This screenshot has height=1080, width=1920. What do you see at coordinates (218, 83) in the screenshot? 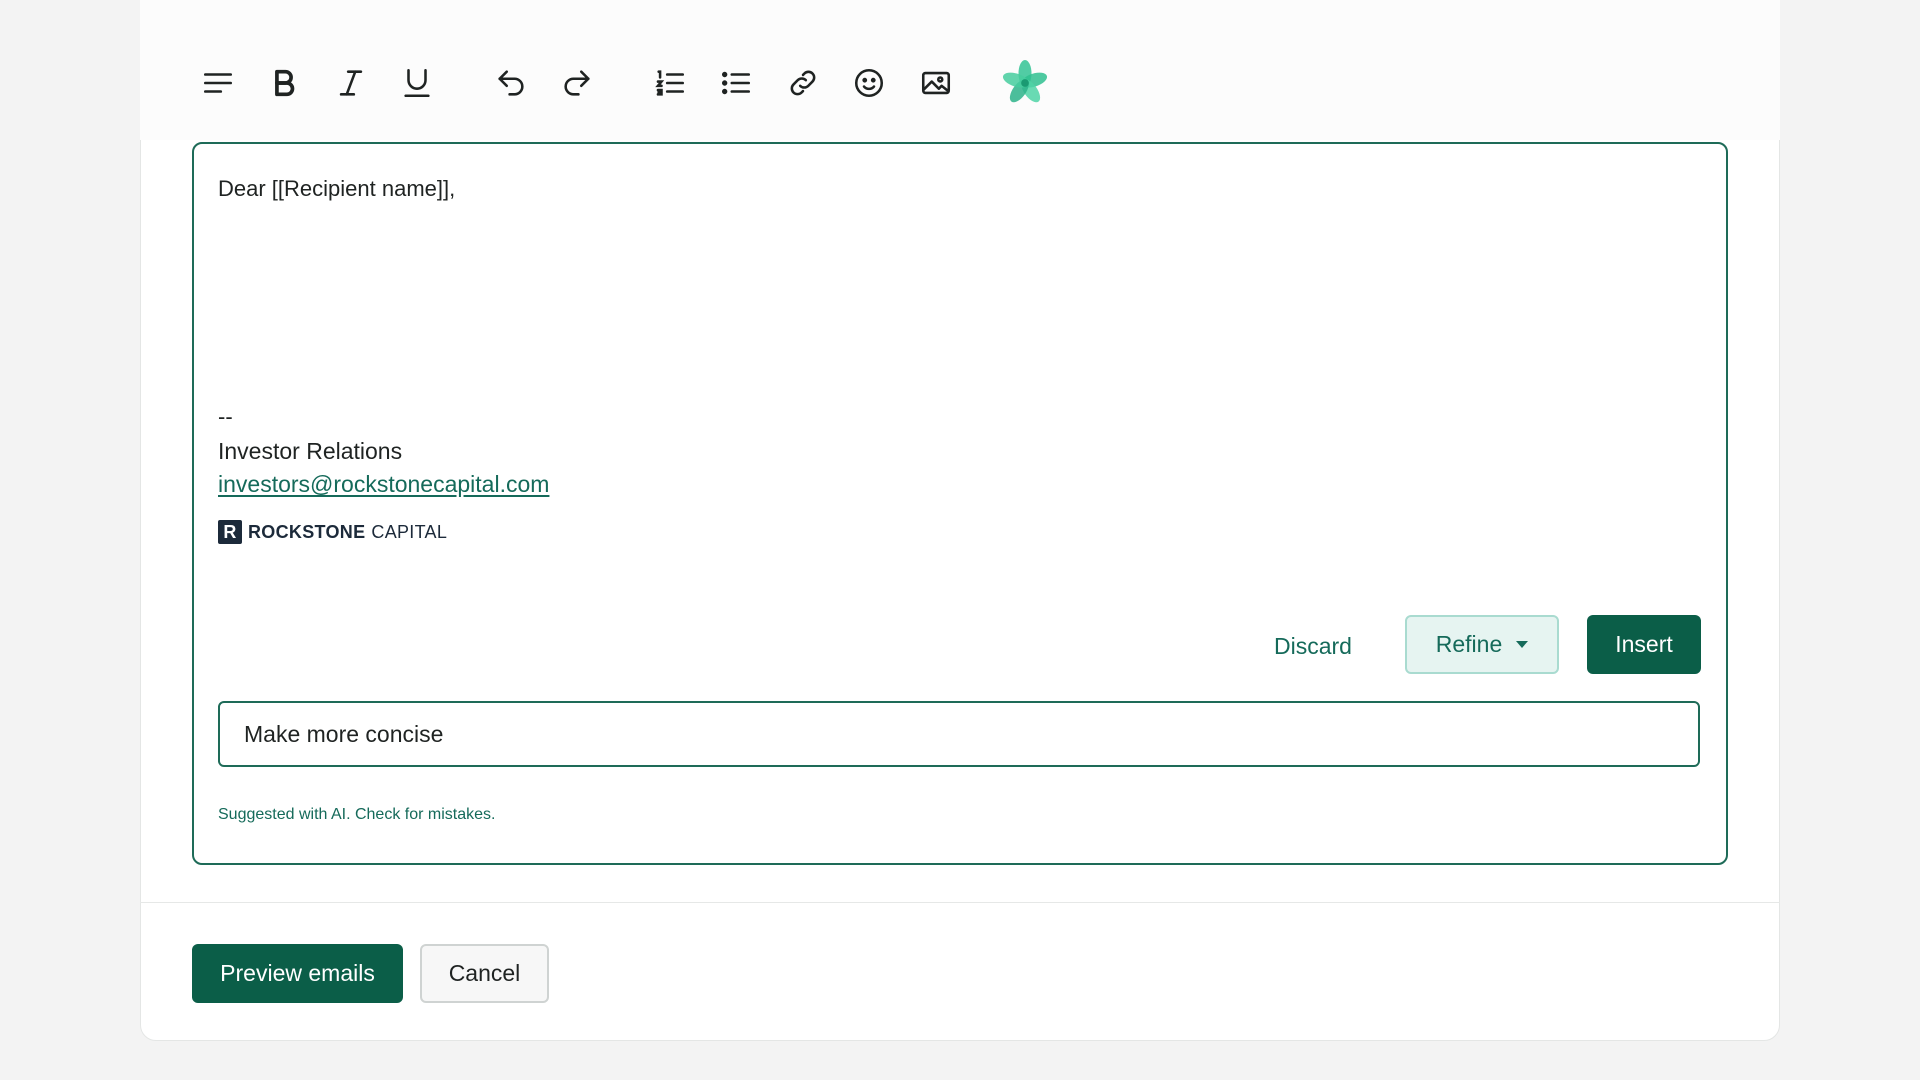
I see `paragraph-icon` at bounding box center [218, 83].